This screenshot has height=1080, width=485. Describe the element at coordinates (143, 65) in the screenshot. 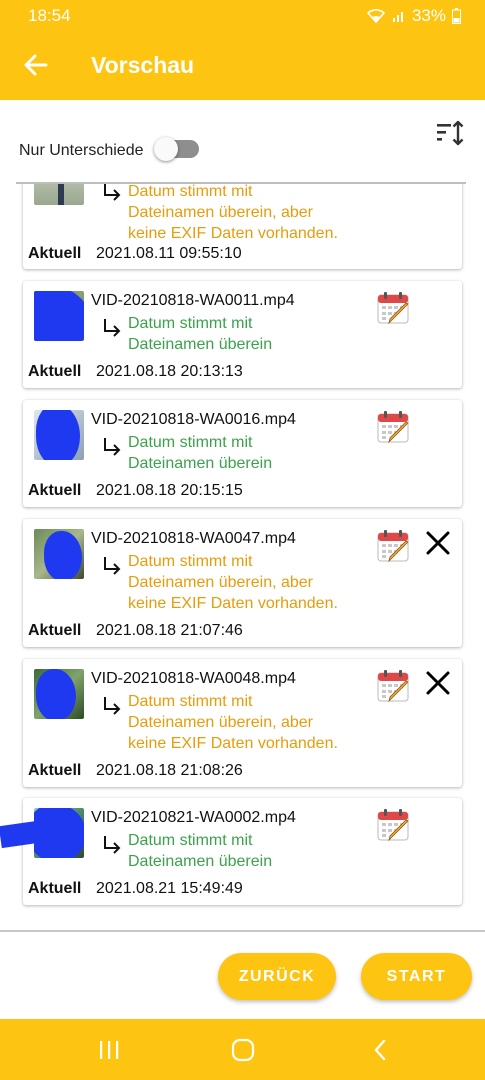

I see `page-title: Vorschau` at that location.